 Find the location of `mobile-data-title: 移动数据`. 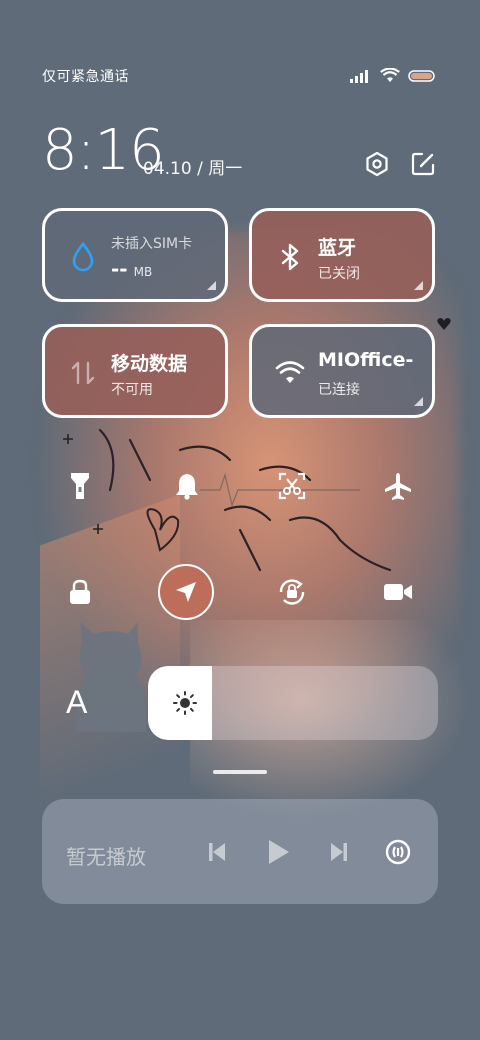

mobile-data-title: 移动数据 is located at coordinates (149, 364).